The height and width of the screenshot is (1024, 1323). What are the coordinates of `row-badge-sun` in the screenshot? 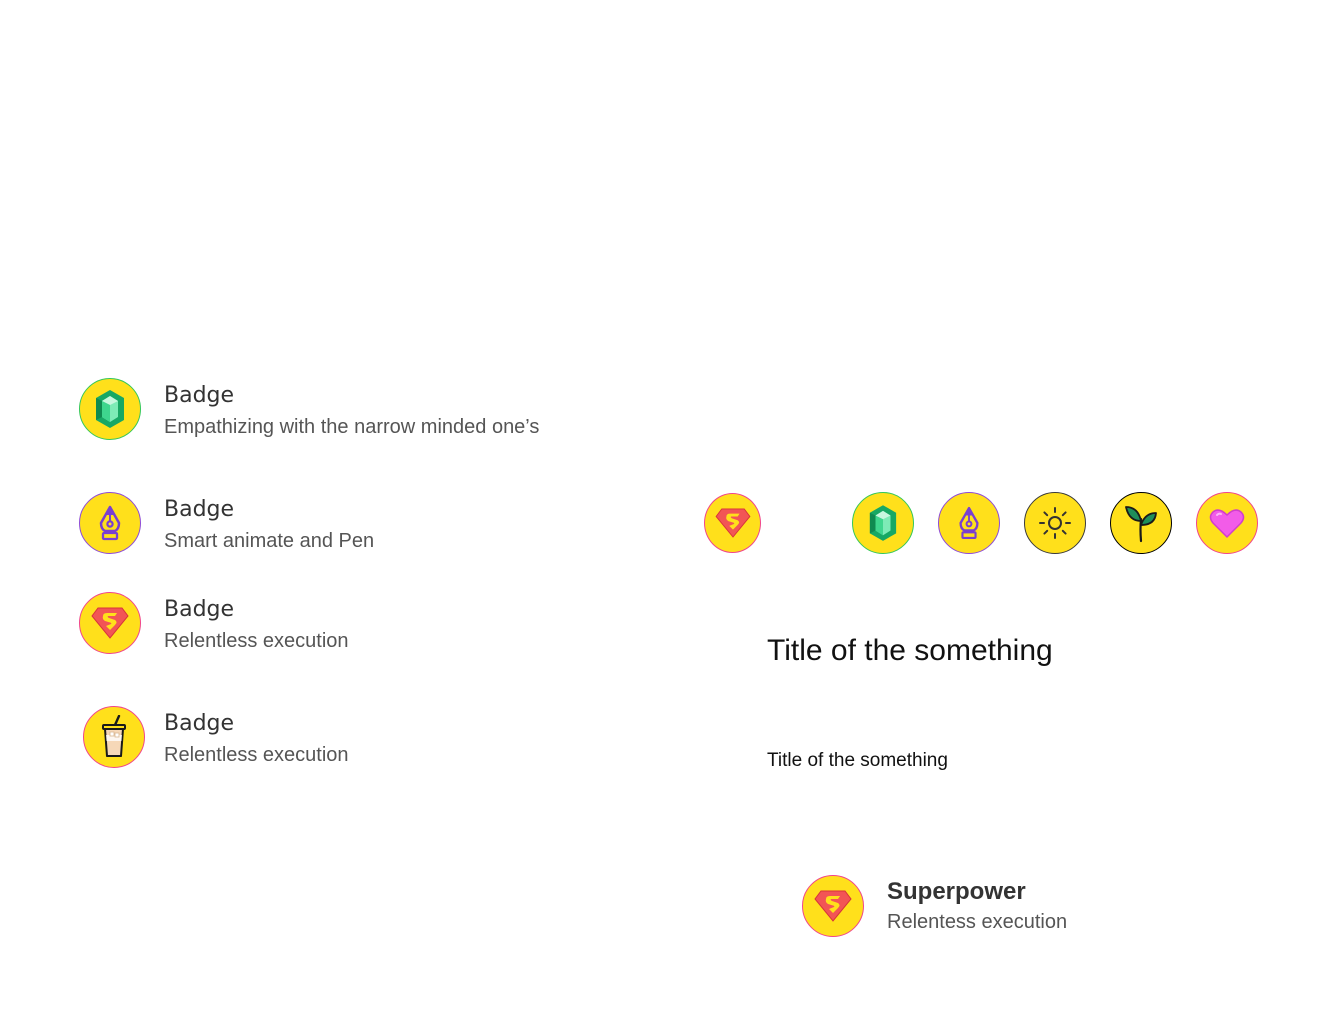 It's located at (1055, 523).